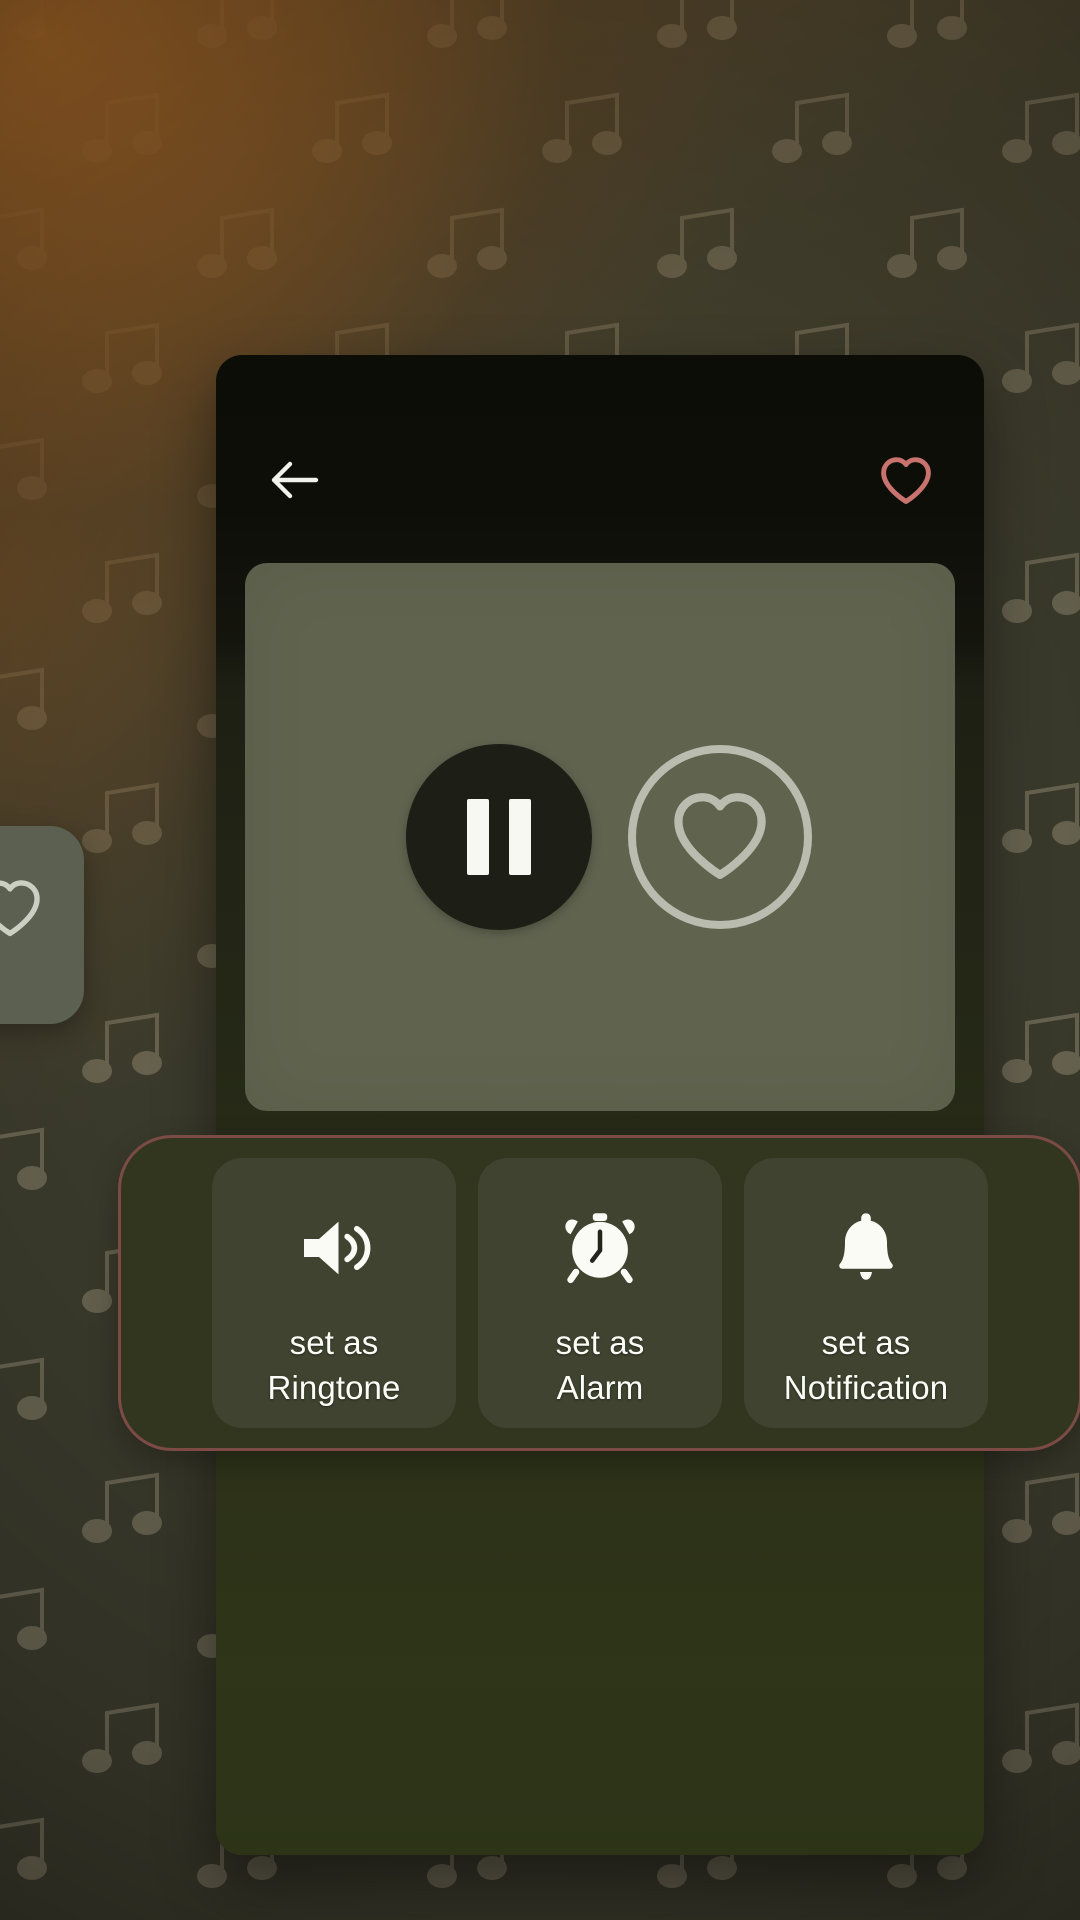  Describe the element at coordinates (478, 837) in the screenshot. I see `pause-icon-bar-left` at that location.